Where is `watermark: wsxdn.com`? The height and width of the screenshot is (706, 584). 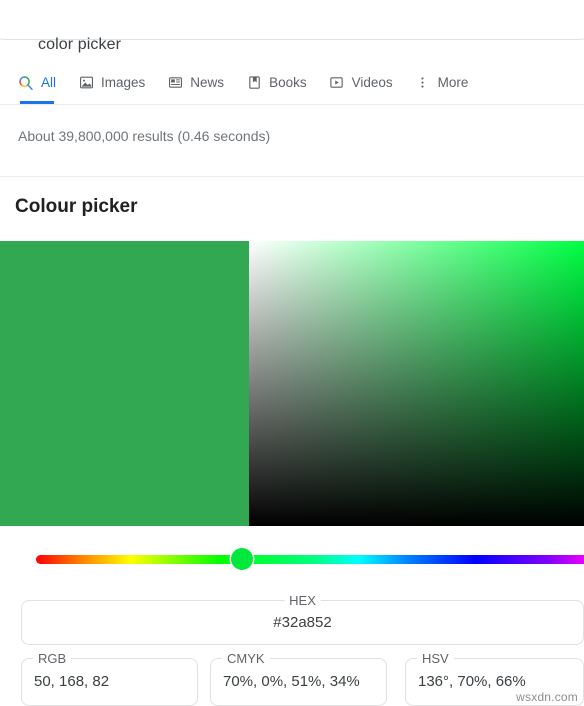
watermark: wsxdn.com is located at coordinates (547, 697).